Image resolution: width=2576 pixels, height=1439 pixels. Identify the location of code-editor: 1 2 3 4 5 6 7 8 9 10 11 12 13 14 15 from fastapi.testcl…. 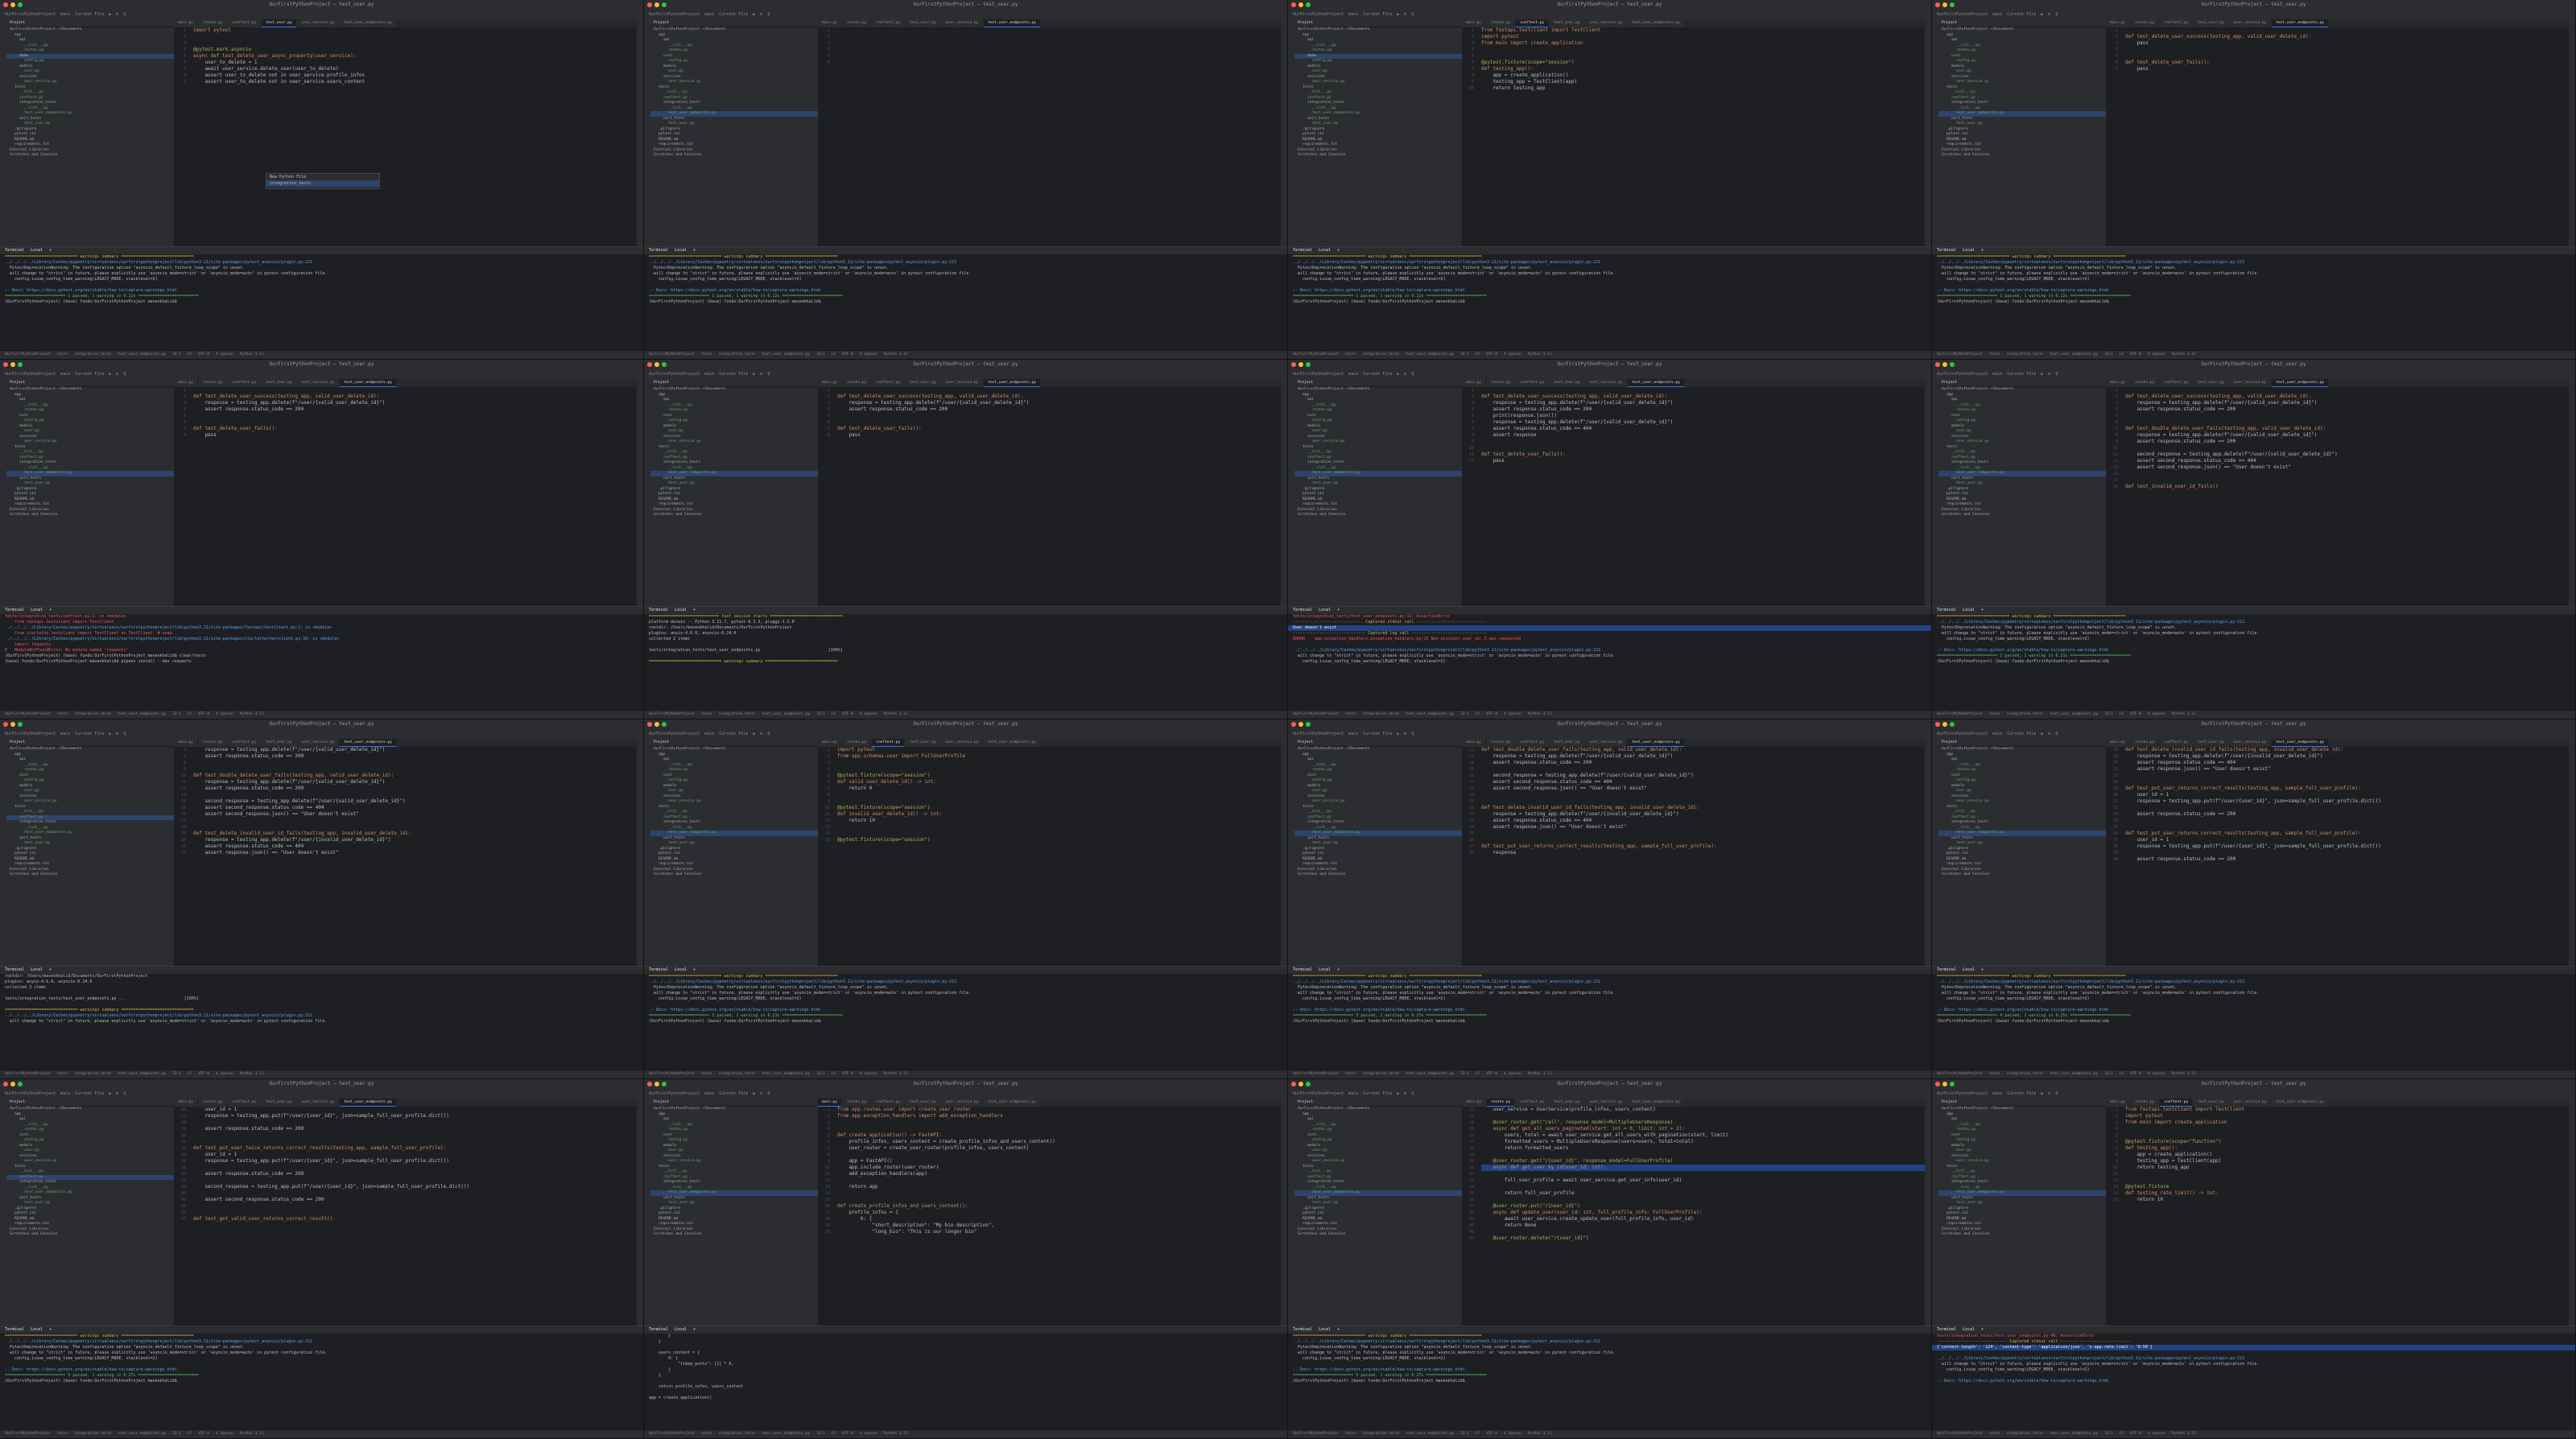
(2337, 1216).